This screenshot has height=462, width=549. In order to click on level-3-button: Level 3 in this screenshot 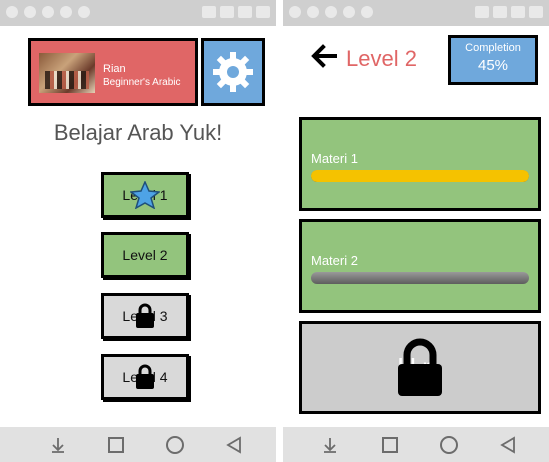, I will do `click(145, 316)`.